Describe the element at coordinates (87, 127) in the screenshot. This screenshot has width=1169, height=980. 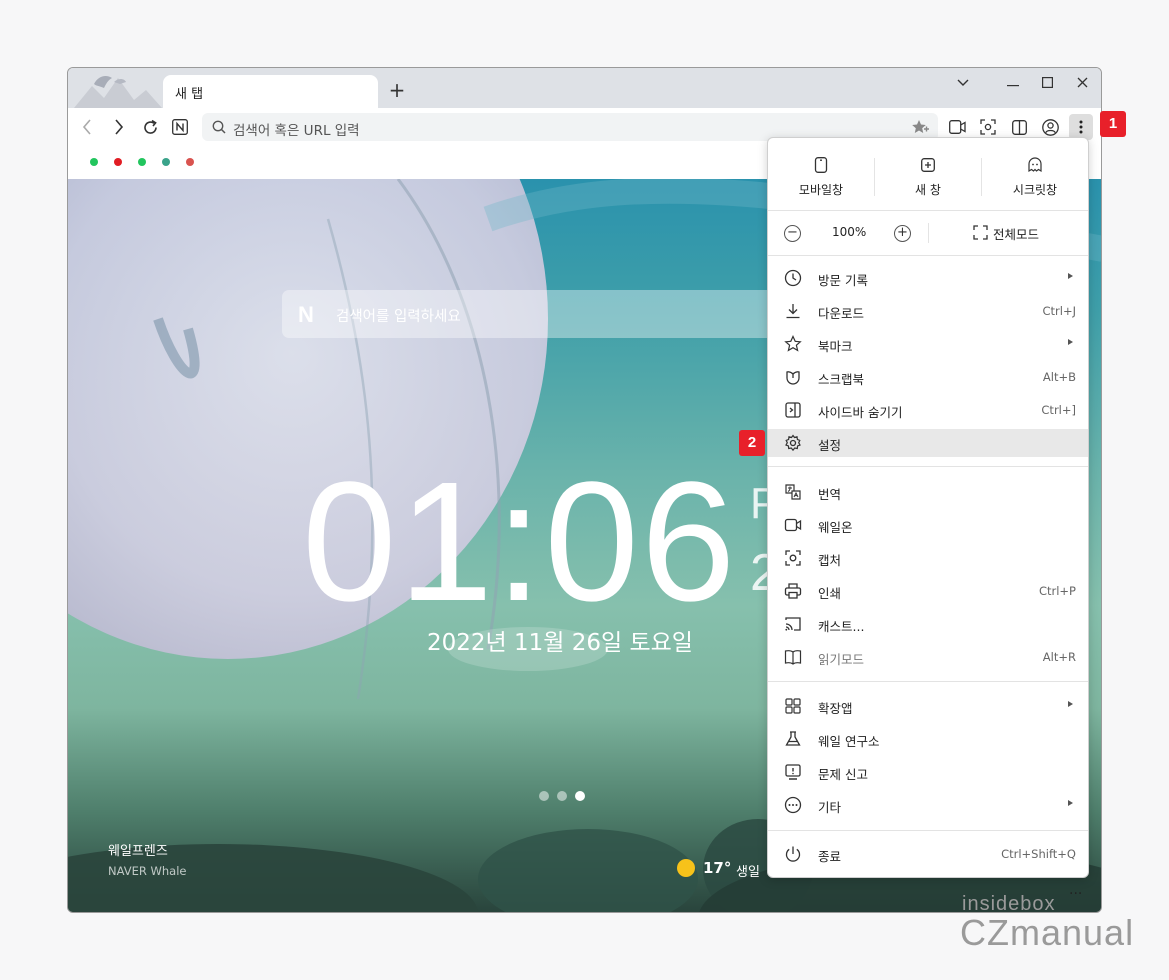
I see `back-icon` at that location.